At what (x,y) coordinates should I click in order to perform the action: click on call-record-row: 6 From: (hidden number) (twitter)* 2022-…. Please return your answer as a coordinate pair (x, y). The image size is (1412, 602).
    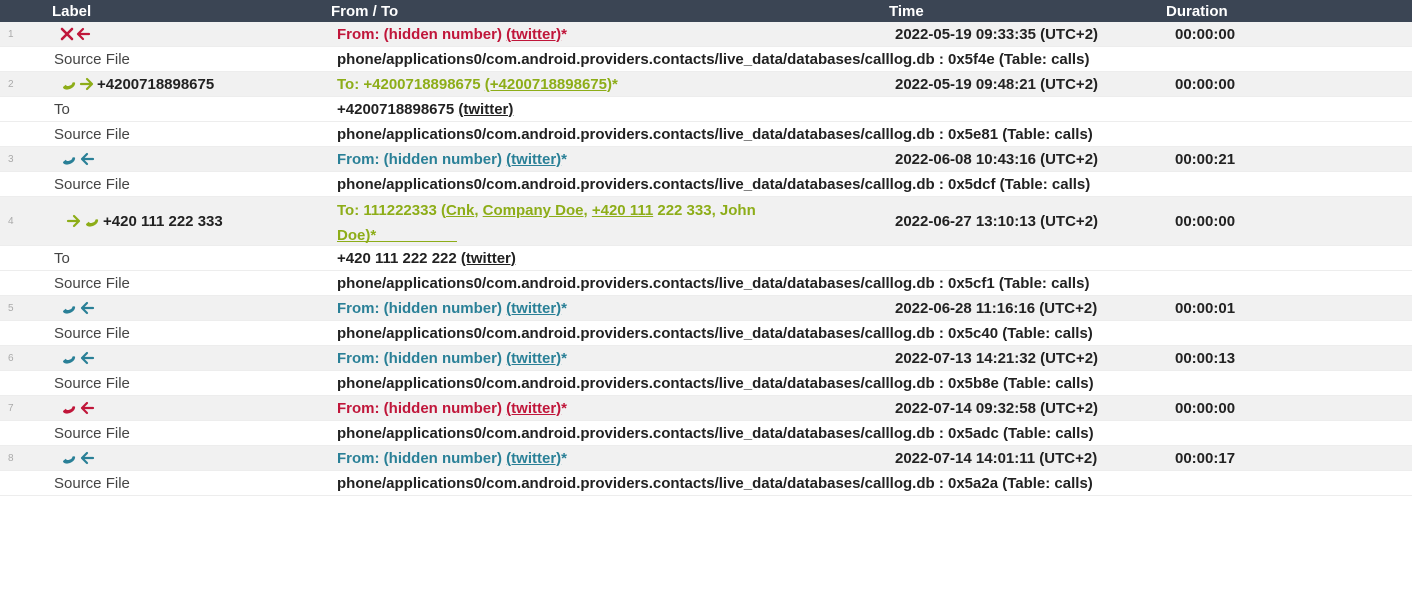
    Looking at the image, I should click on (706, 358).